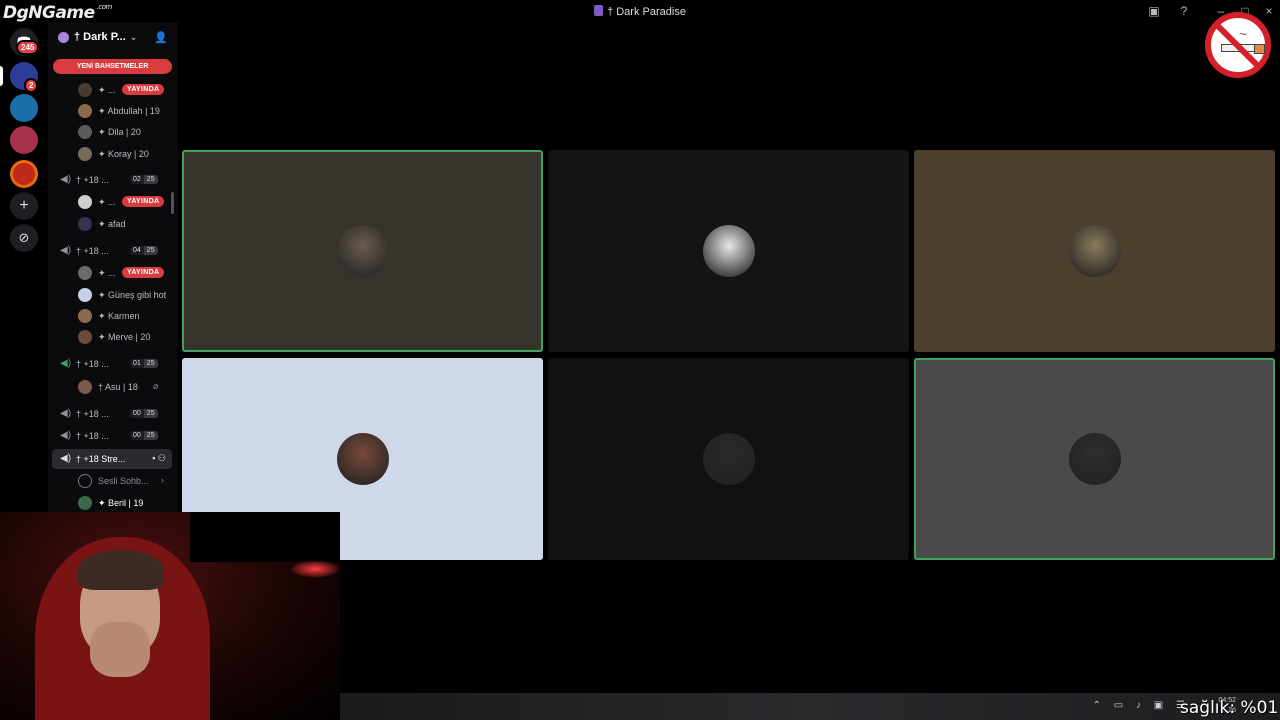 This screenshot has width=1280, height=720. Describe the element at coordinates (162, 480) in the screenshot. I see `chevron-right-icon: ›` at that location.